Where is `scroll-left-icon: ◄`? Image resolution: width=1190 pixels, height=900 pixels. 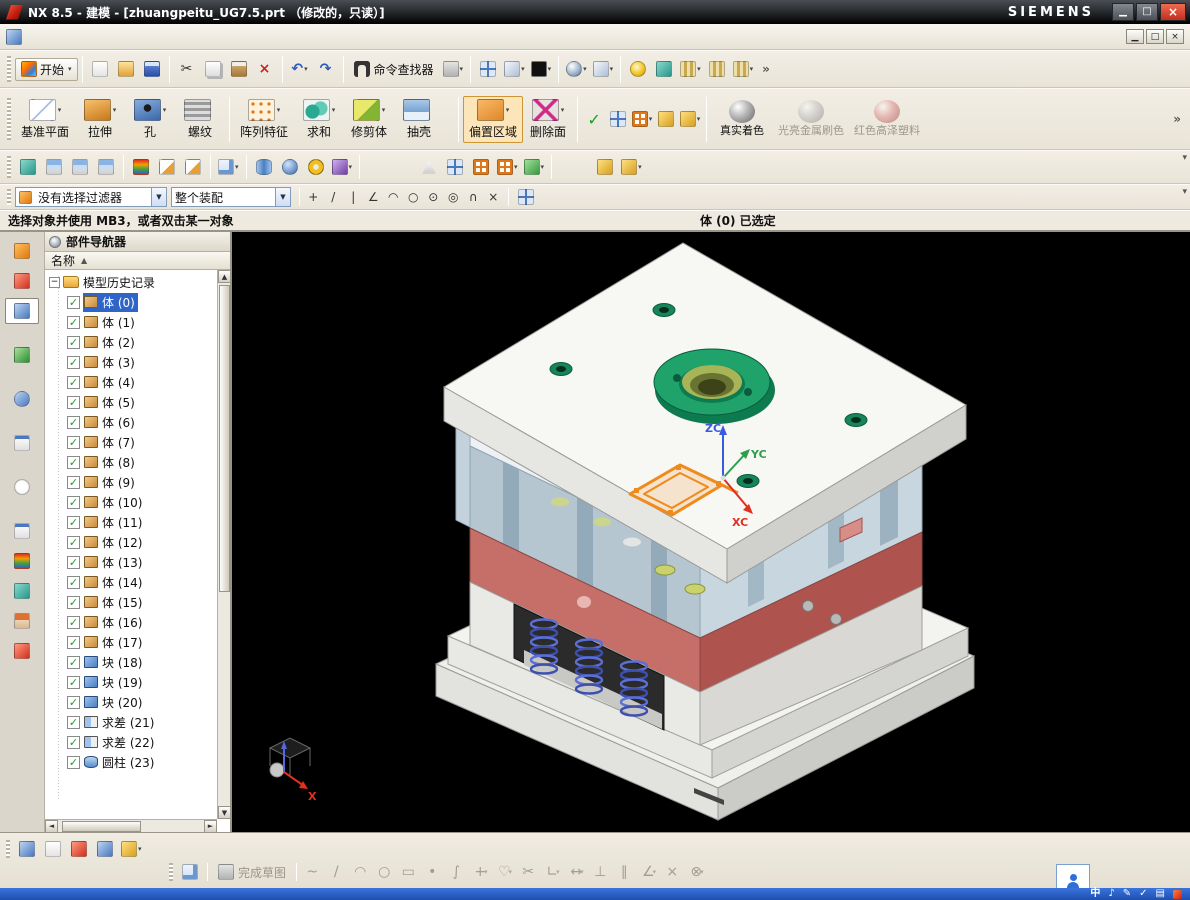
scroll-left-icon: ◄ is located at coordinates (51, 825).